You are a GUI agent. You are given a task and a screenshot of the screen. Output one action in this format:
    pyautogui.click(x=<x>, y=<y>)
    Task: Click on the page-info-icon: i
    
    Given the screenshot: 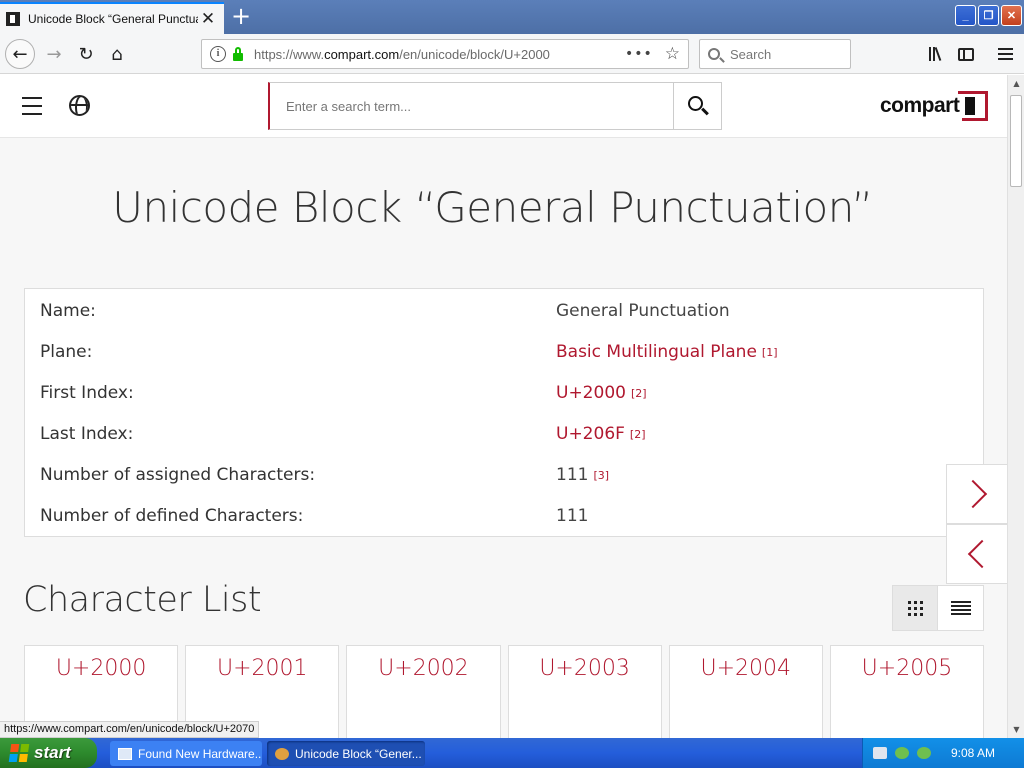 What is the action you would take?
    pyautogui.click(x=218, y=54)
    